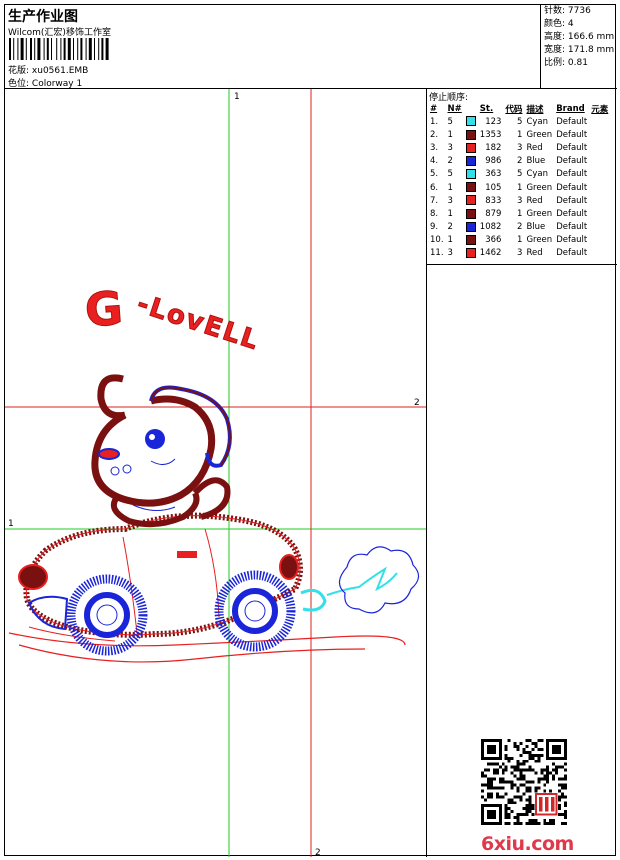 The width and height of the screenshot is (620, 860). What do you see at coordinates (187, 554) in the screenshot?
I see `car-grille` at bounding box center [187, 554].